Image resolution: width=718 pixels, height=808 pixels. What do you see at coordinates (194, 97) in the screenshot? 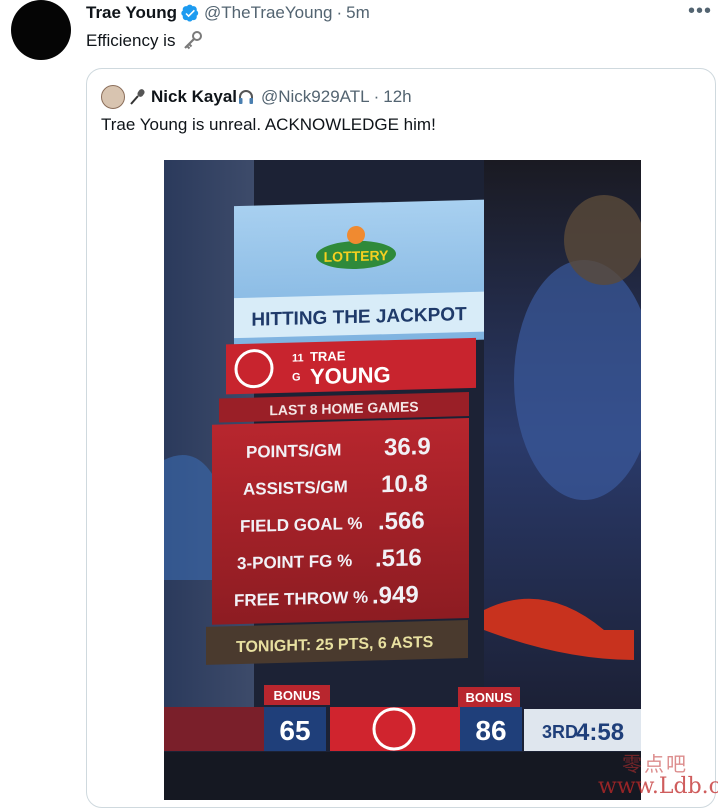
I see `quoted-author-name: Nick Kayal` at bounding box center [194, 97].